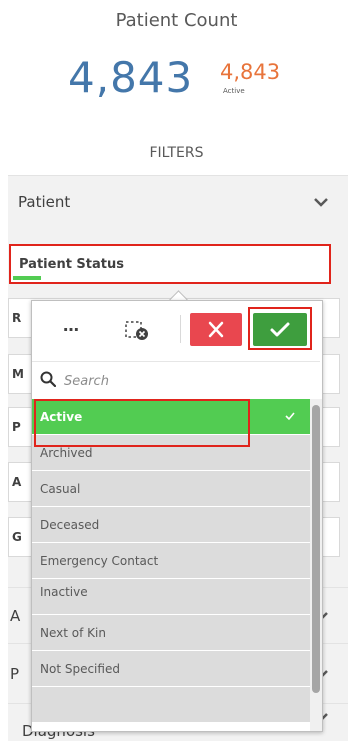  What do you see at coordinates (15, 616) in the screenshot?
I see `section-label: A` at bounding box center [15, 616].